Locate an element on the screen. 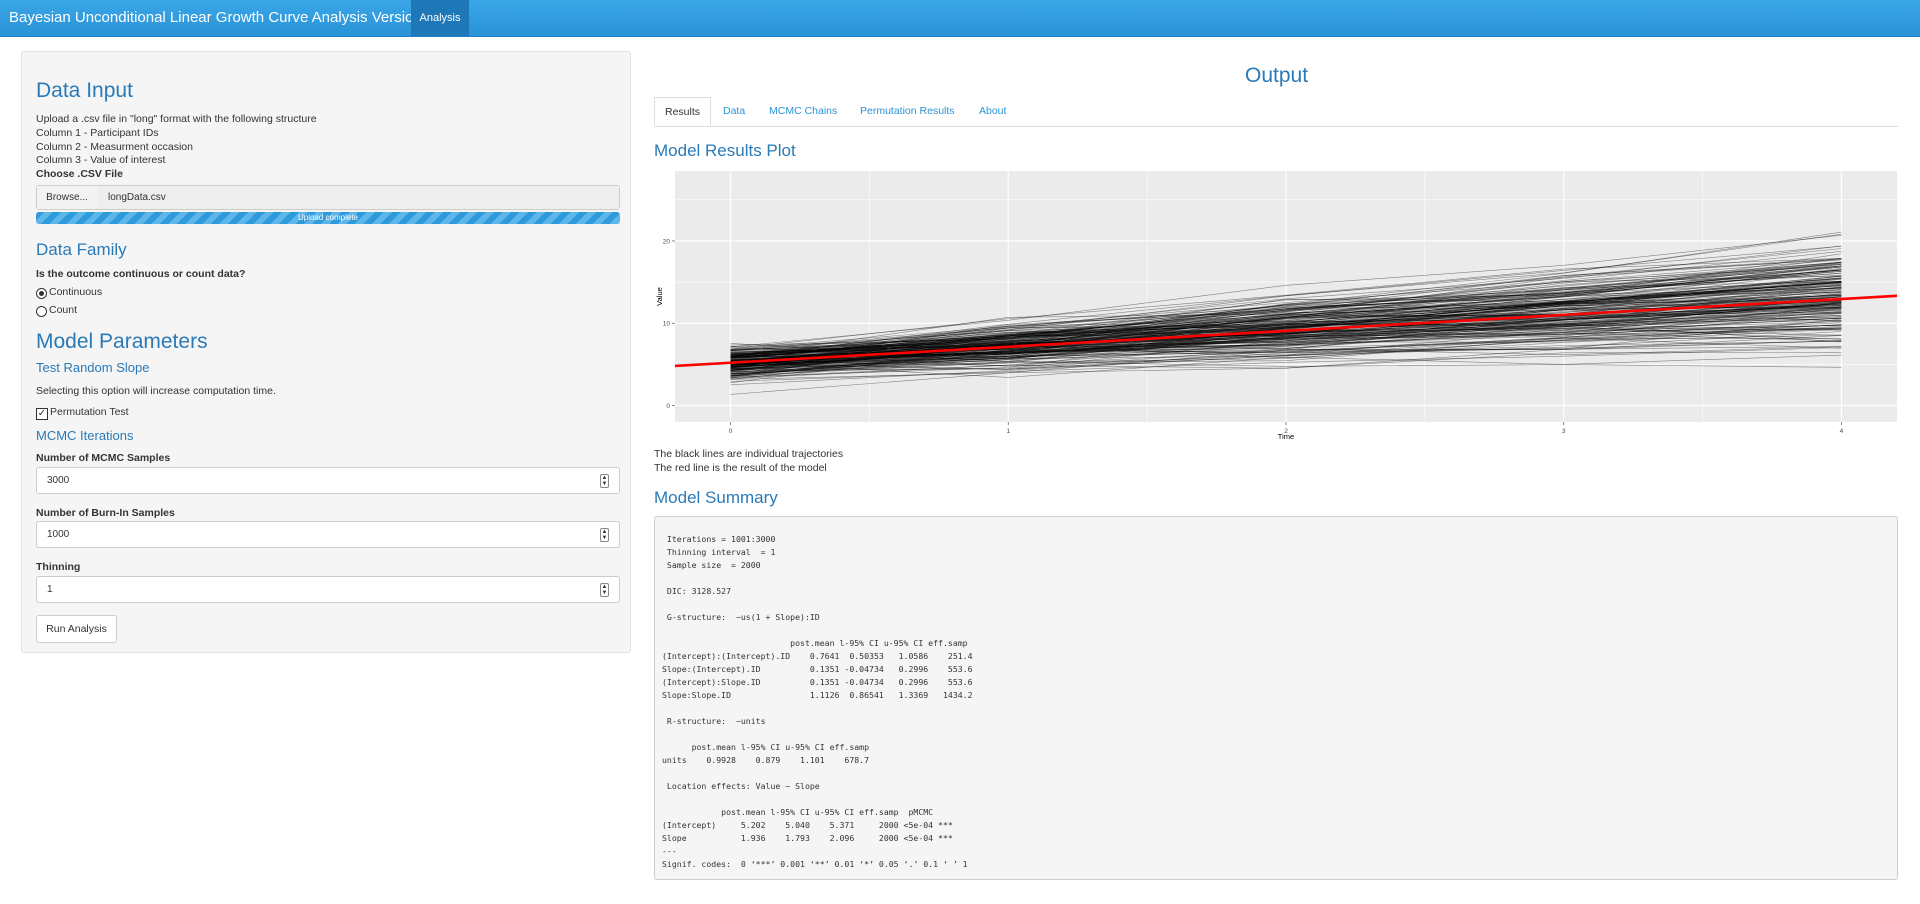 The width and height of the screenshot is (1920, 904). data-family-heading: Data Family is located at coordinates (81, 249).